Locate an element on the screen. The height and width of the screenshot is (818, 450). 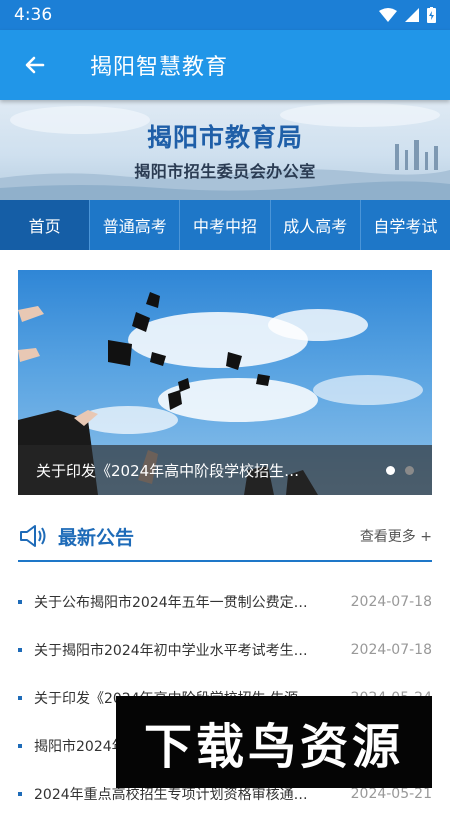
app-title: 揭阳智慧教育 is located at coordinates (159, 67).